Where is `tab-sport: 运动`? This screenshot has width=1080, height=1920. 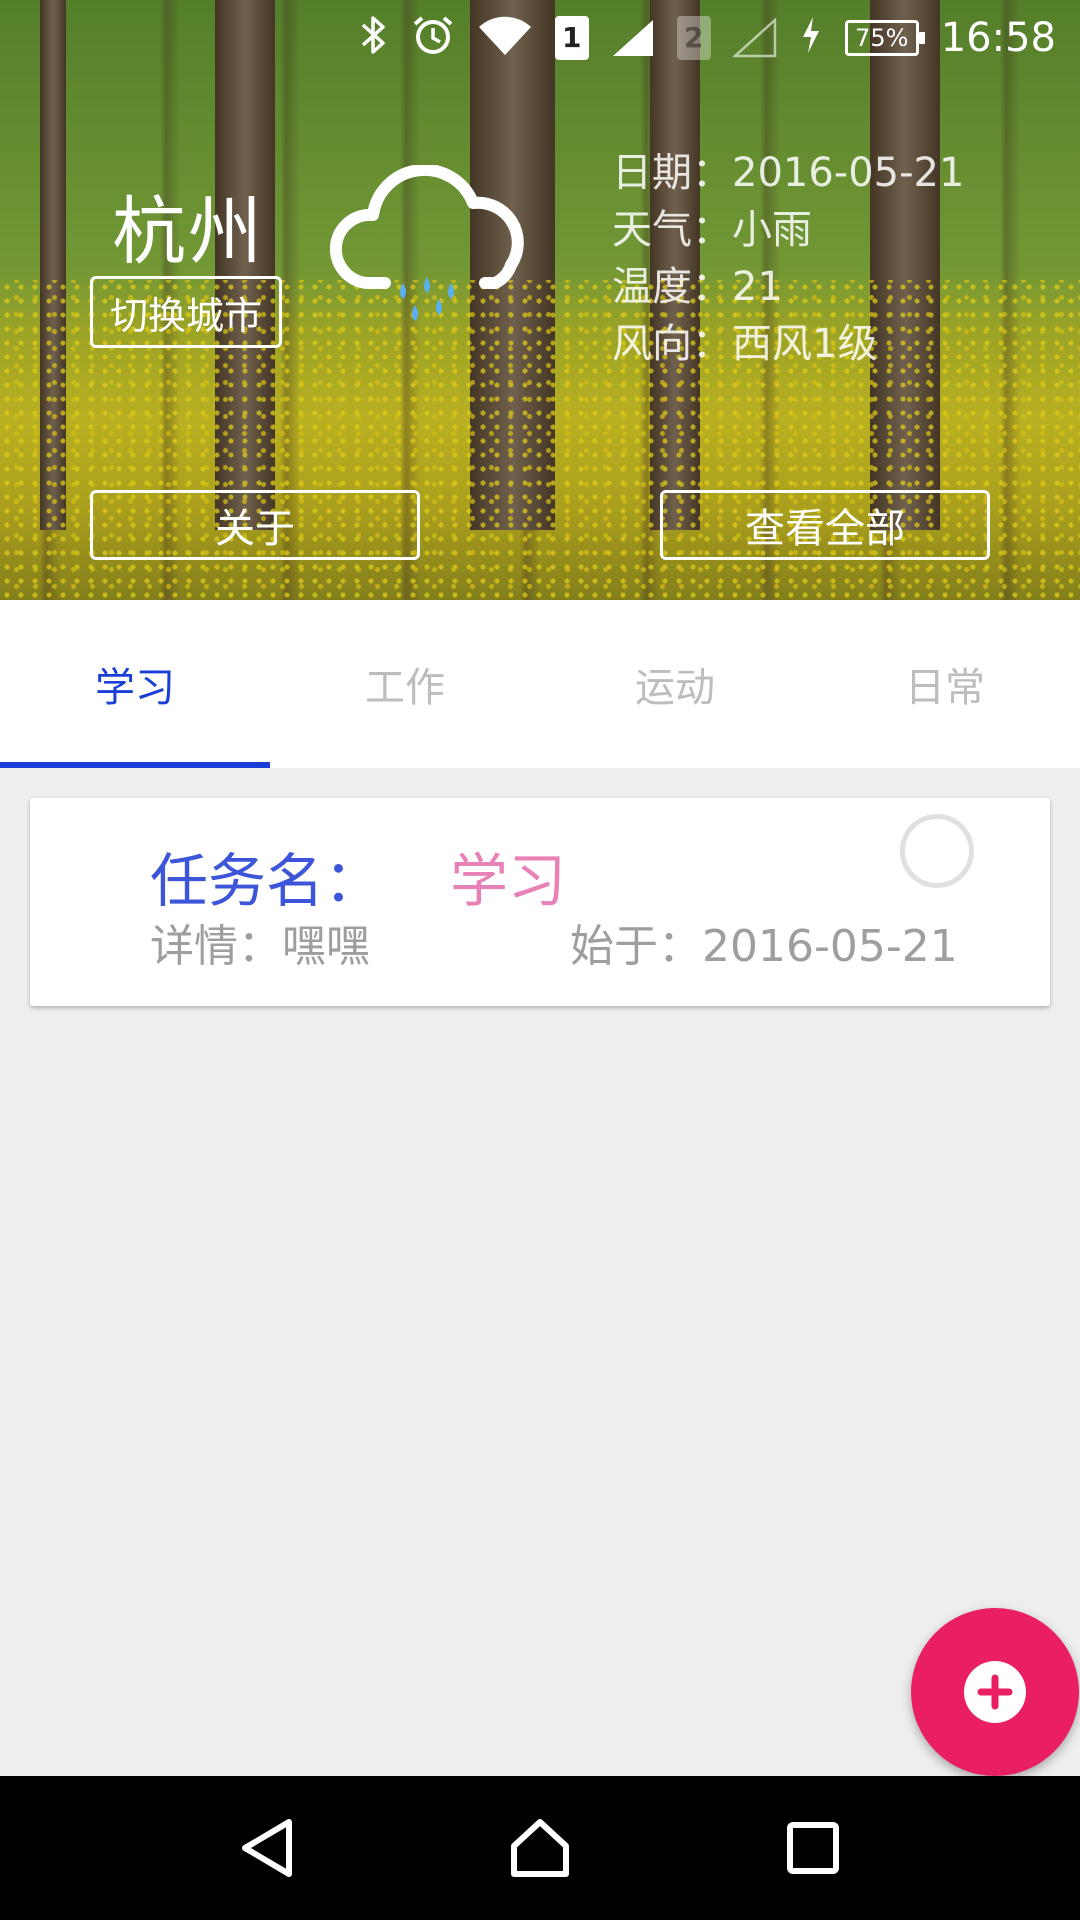 tab-sport: 运动 is located at coordinates (675, 684).